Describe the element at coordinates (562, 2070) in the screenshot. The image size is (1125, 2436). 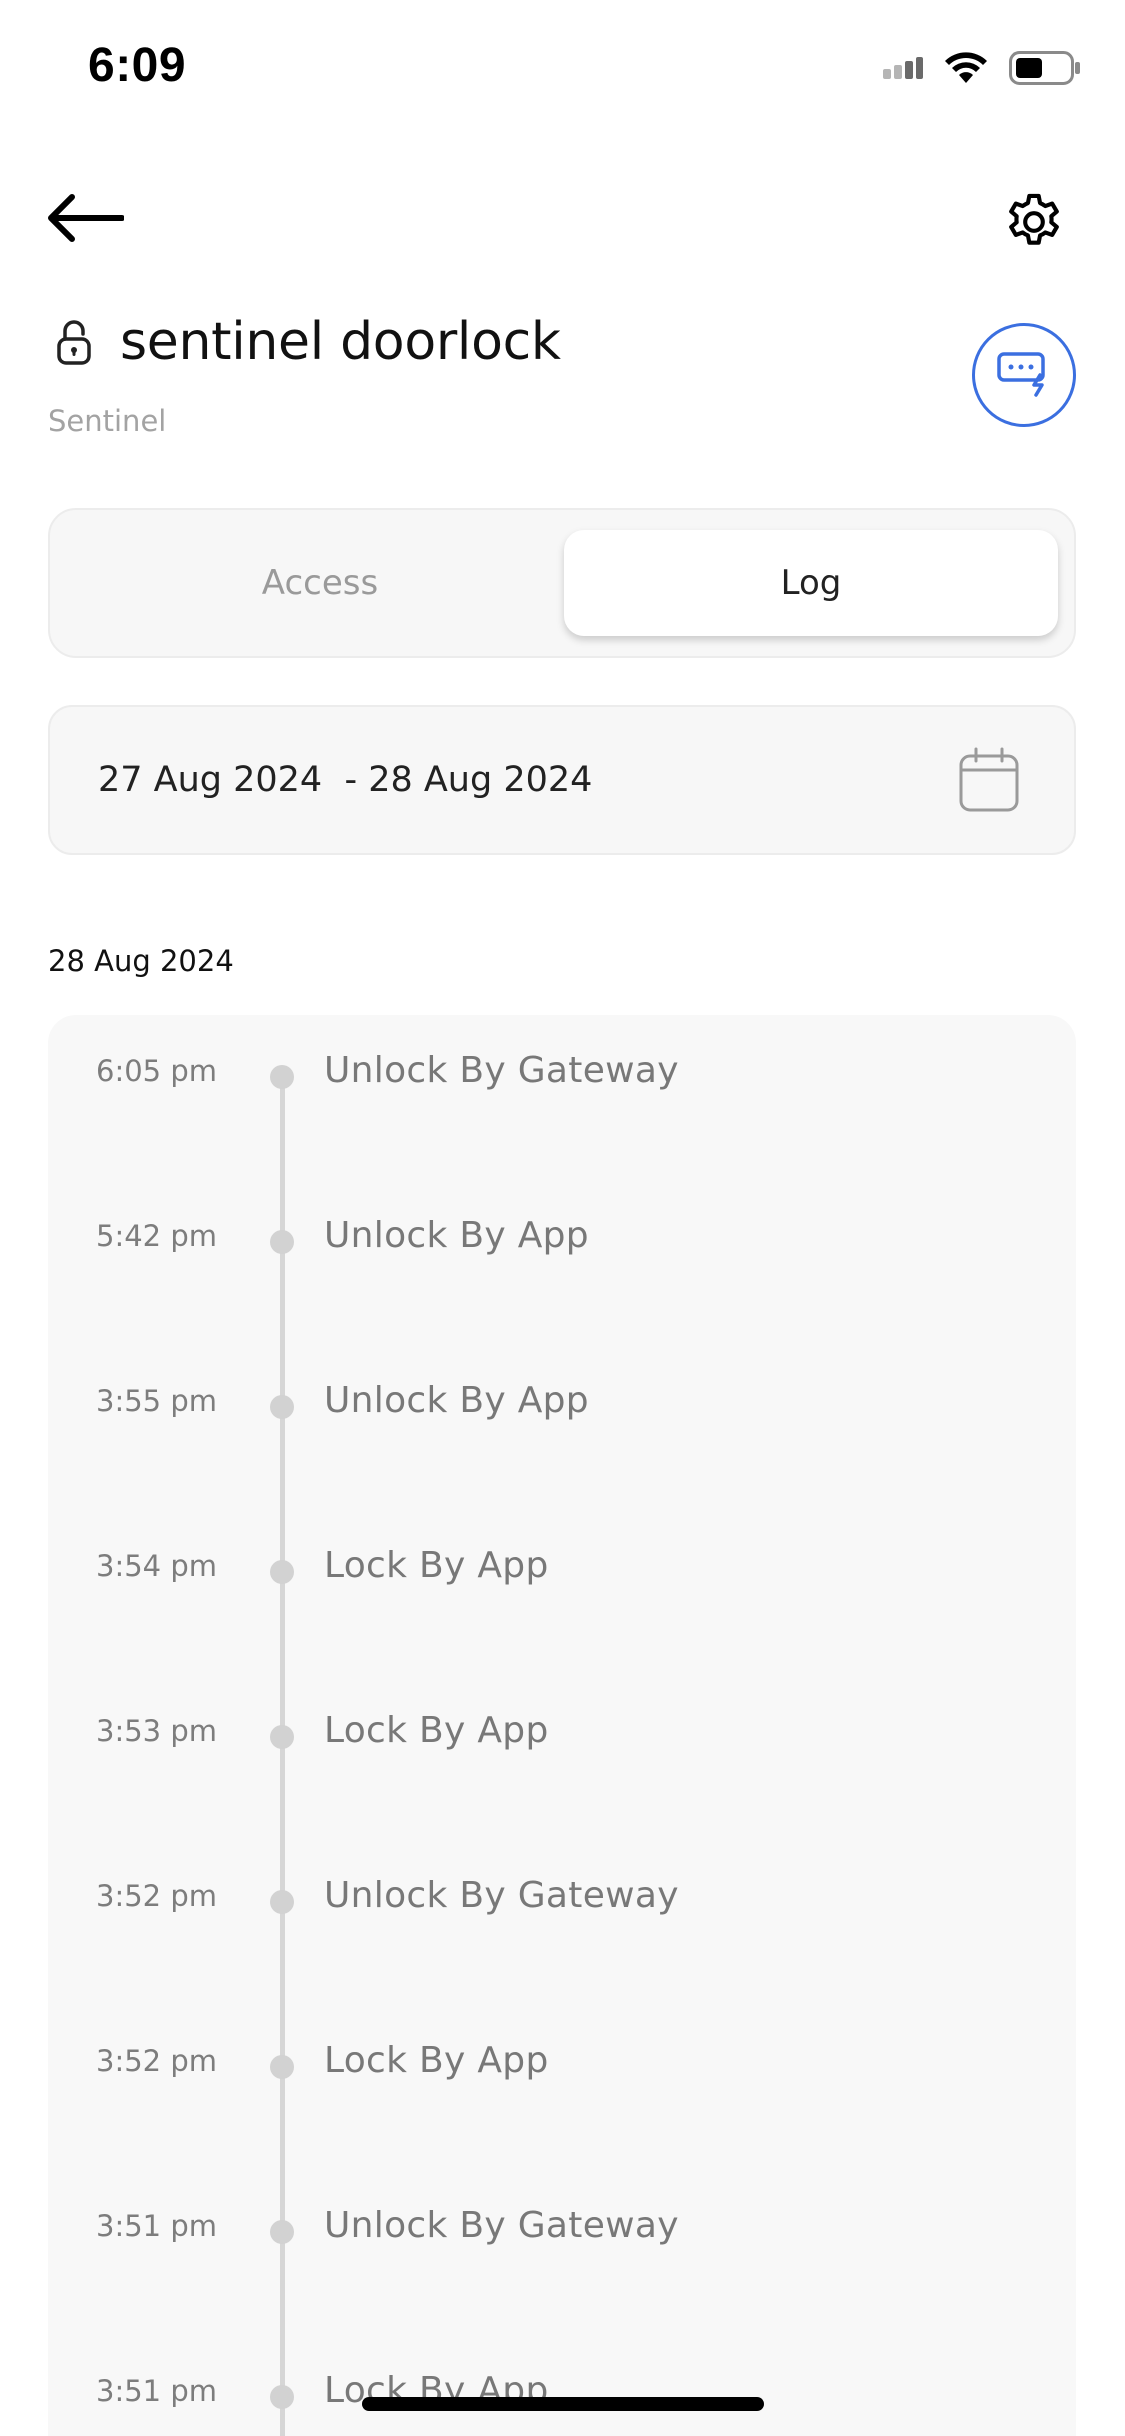
I see `log-entry: 3:52 pm Lock By App` at that location.